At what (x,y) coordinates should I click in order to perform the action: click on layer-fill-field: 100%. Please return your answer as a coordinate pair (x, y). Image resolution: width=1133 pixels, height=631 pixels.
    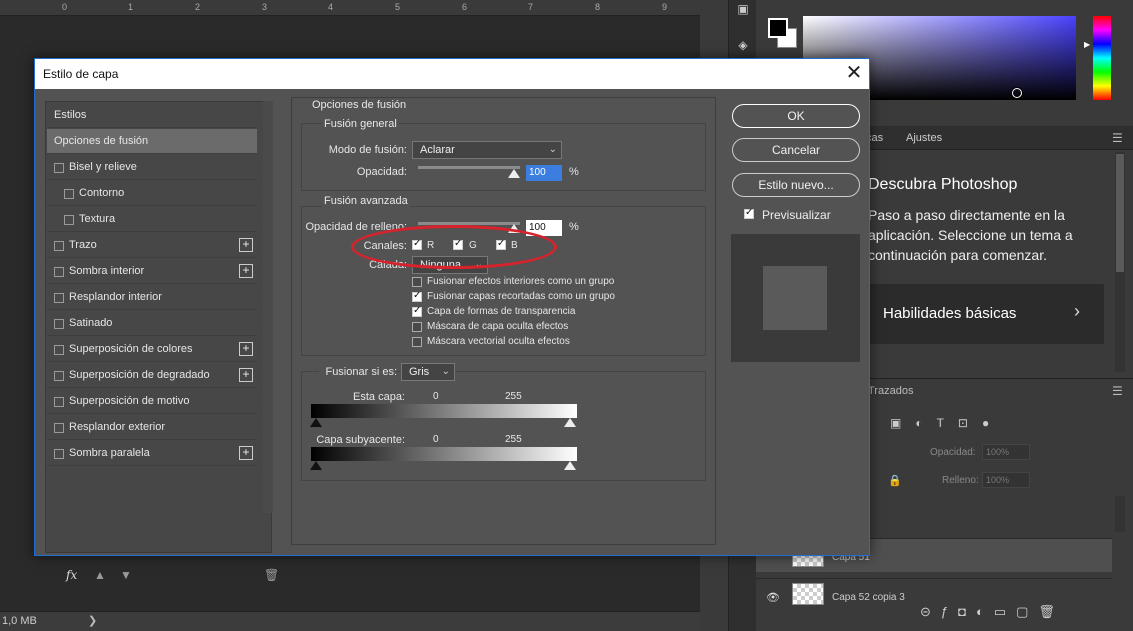
    Looking at the image, I should click on (1006, 480).